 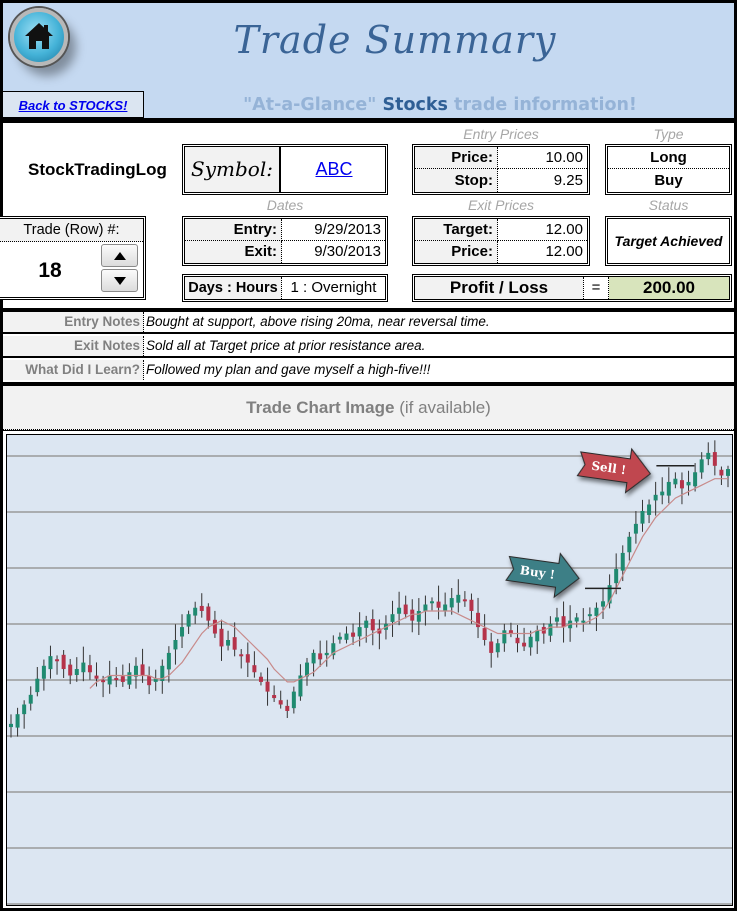 What do you see at coordinates (596, 288) in the screenshot?
I see `profit-loss-equals: =` at bounding box center [596, 288].